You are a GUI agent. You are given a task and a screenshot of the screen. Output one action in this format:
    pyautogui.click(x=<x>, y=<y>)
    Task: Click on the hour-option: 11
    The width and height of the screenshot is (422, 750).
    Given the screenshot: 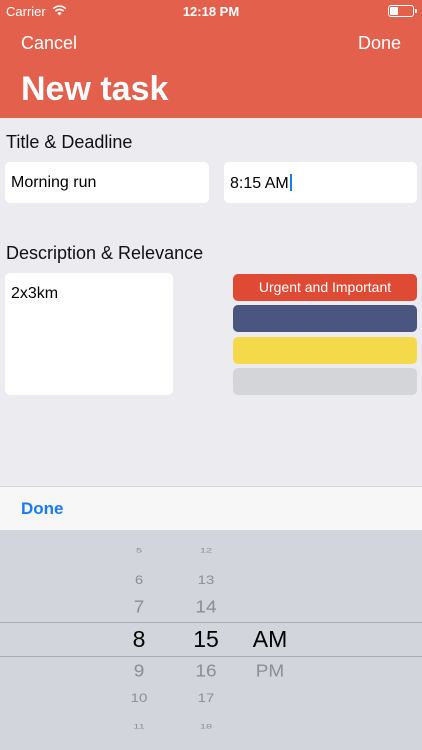 What is the action you would take?
    pyautogui.click(x=139, y=727)
    